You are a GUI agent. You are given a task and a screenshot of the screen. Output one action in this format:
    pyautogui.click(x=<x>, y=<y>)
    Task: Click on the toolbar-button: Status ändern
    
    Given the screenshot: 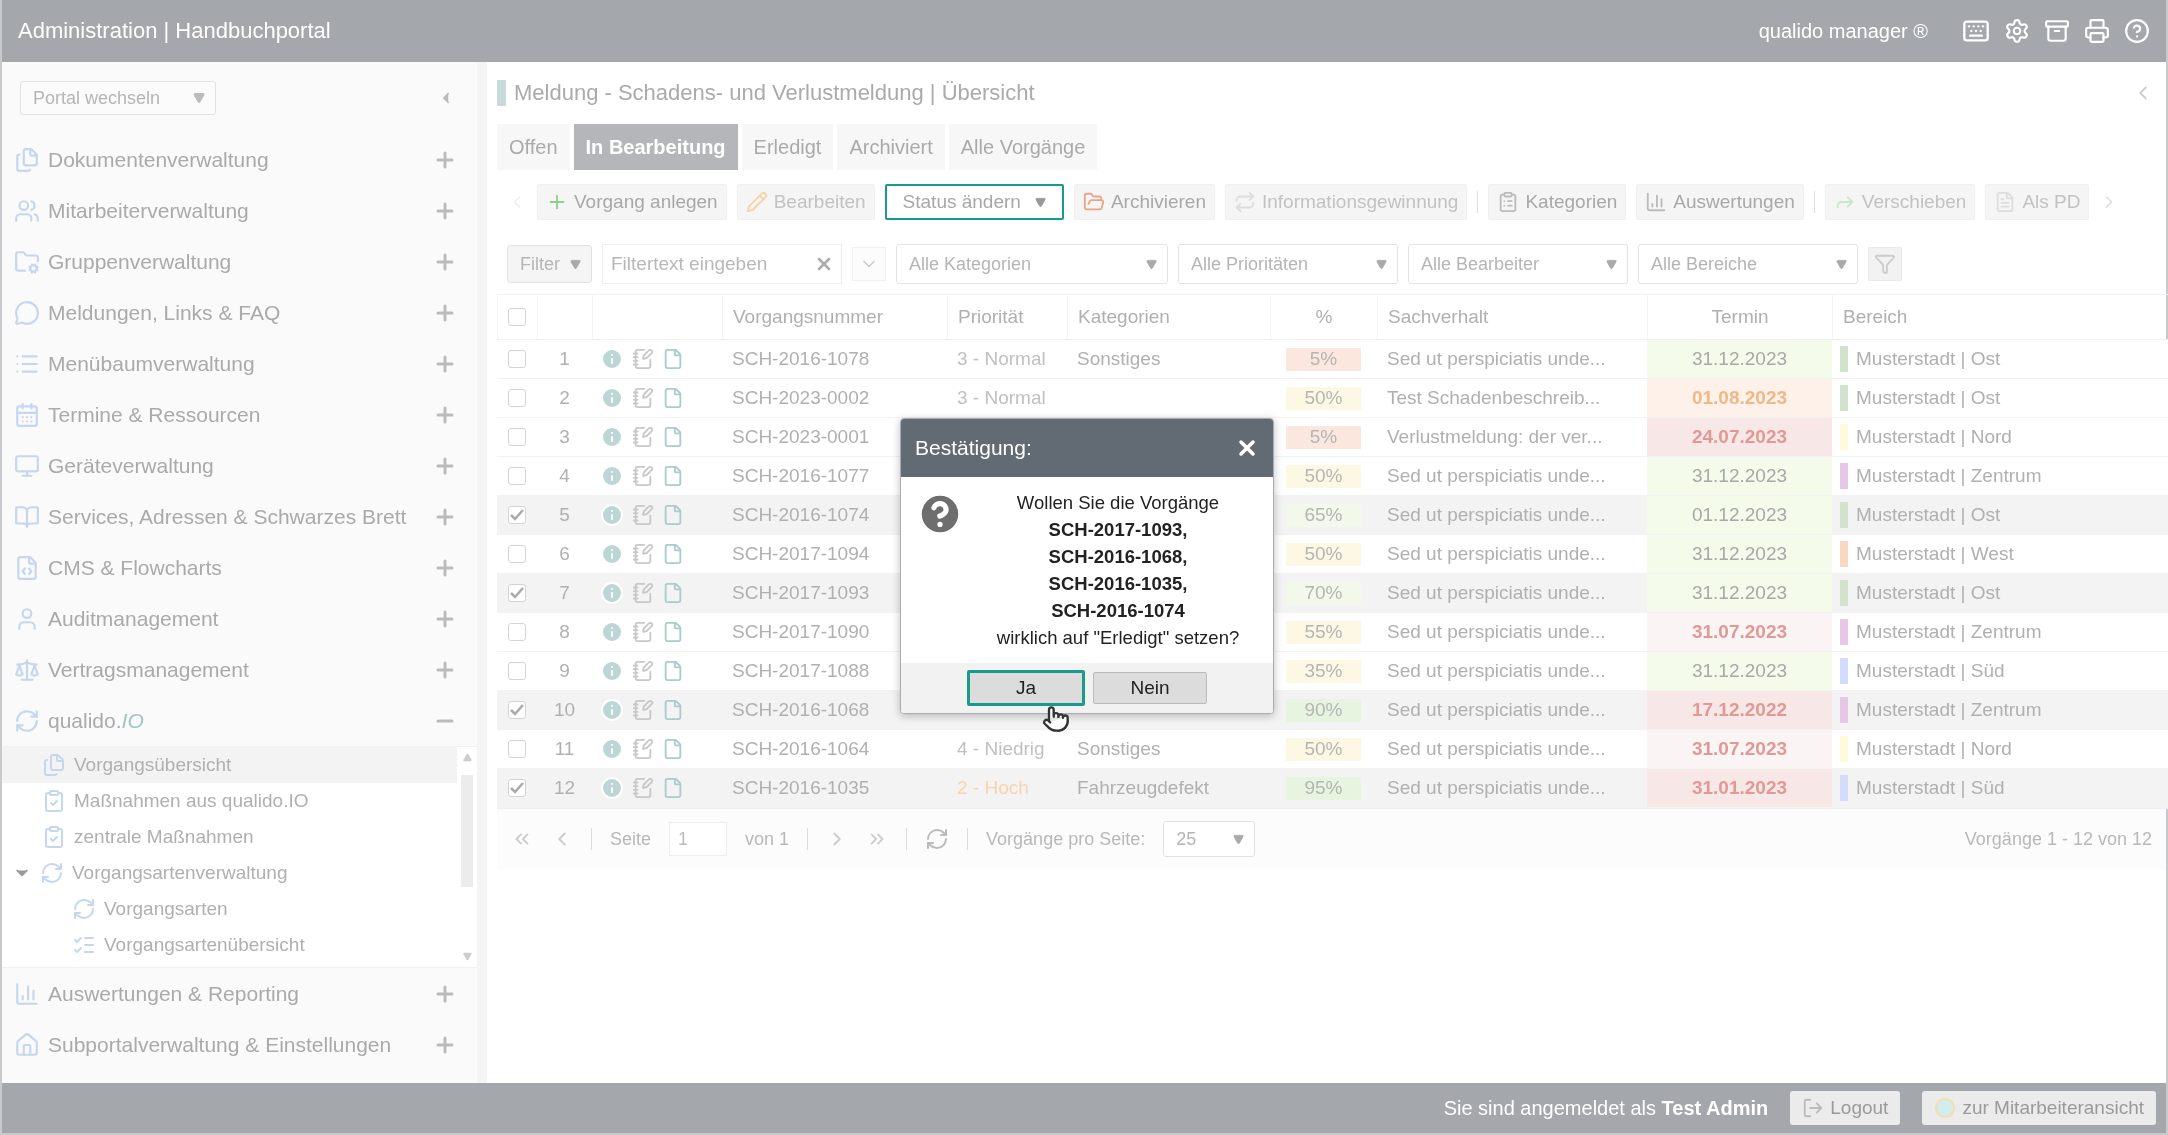 What is the action you would take?
    pyautogui.click(x=974, y=202)
    